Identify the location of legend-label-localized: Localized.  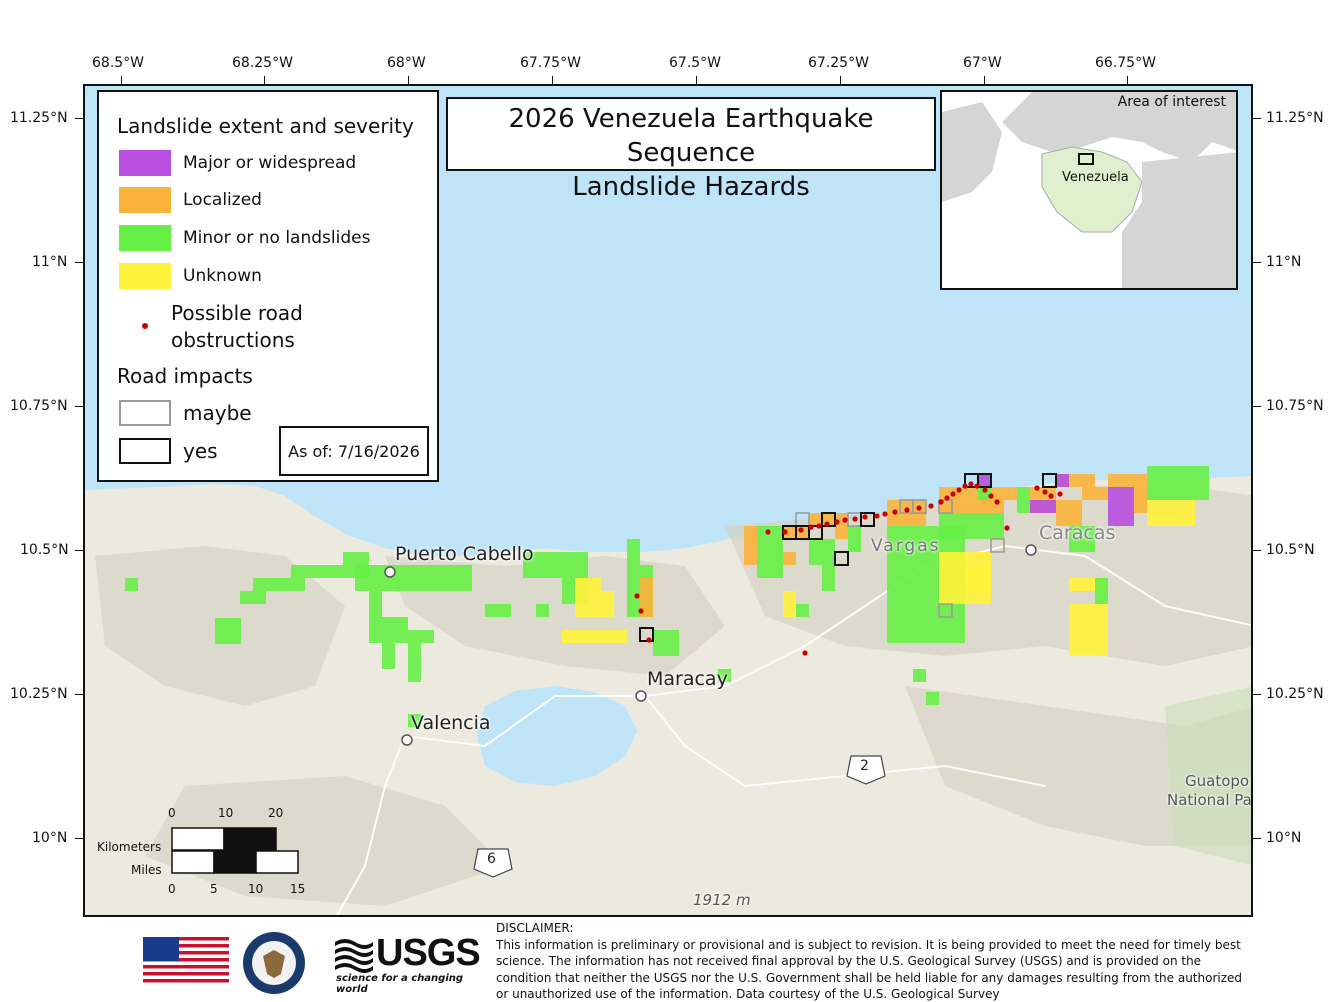
(222, 200).